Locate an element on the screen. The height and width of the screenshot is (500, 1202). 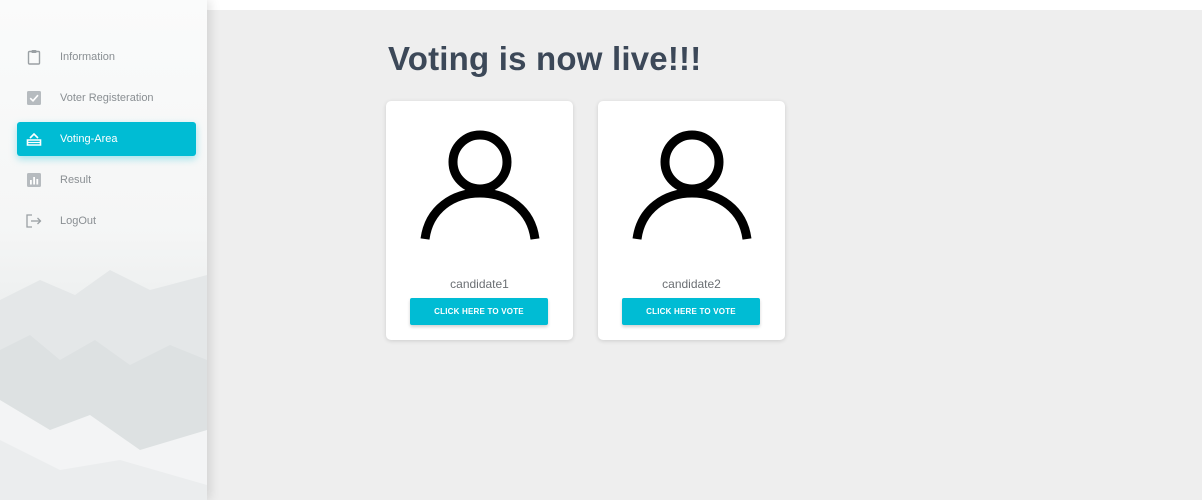
candidate-card: candidate2 CLICK HERE TO VOTE is located at coordinates (691, 220).